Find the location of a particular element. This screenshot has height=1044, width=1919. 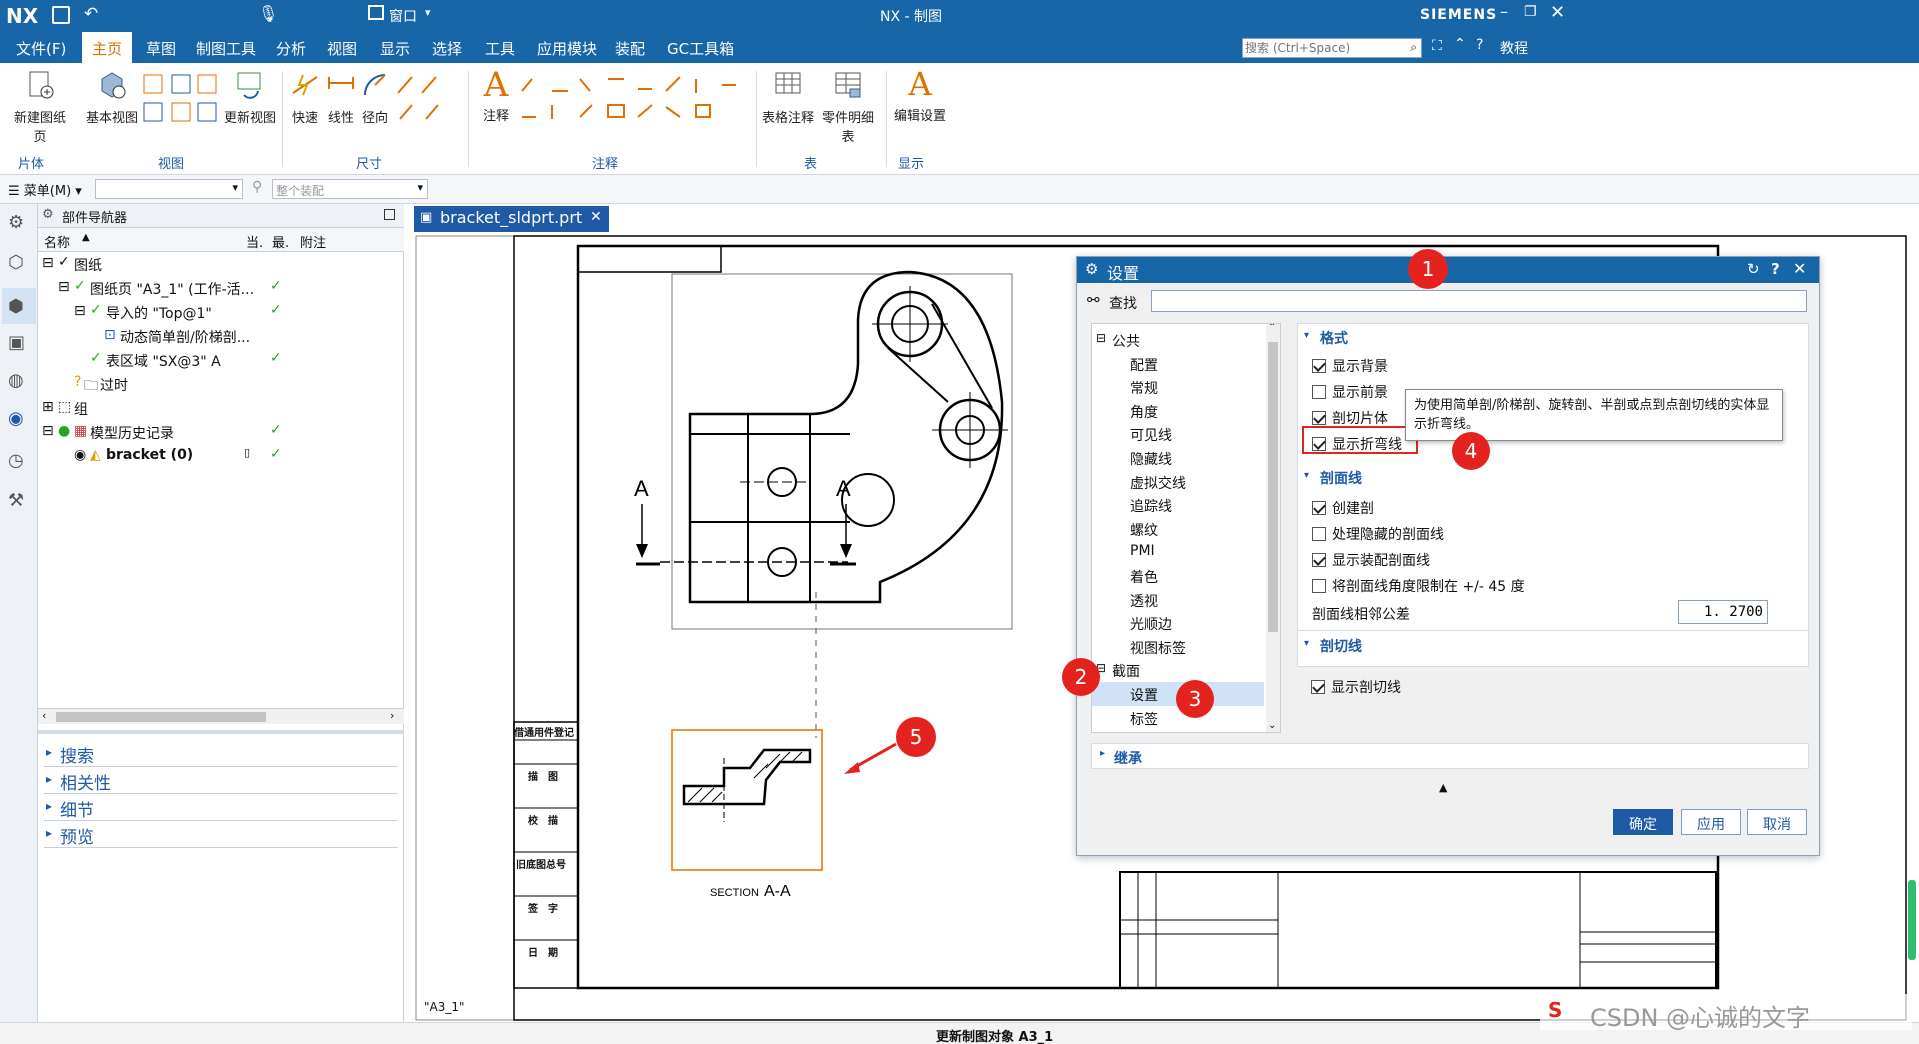

mic-icon: 🎙 is located at coordinates (268, 13).